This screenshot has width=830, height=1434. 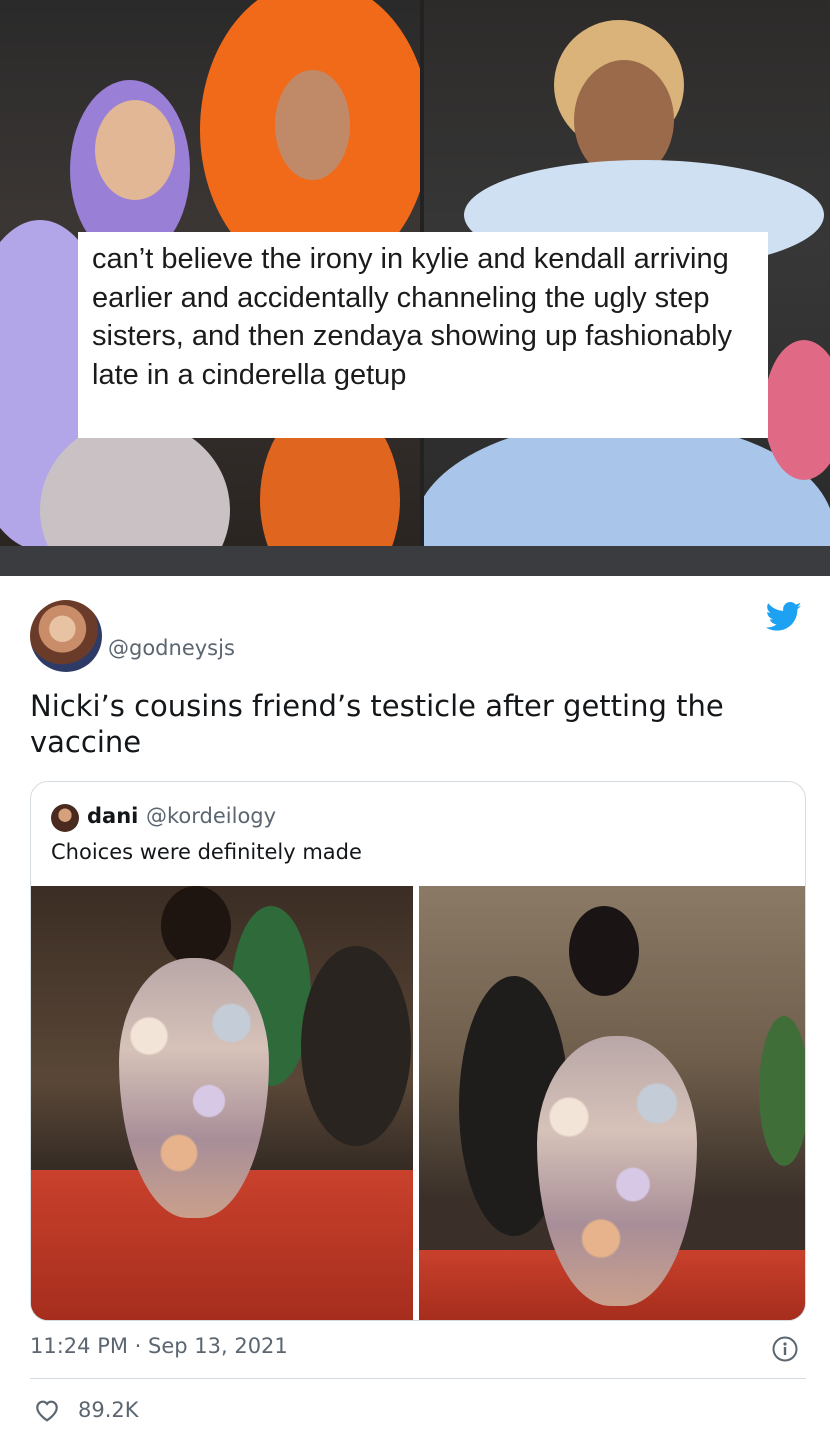 What do you see at coordinates (785, 1349) in the screenshot?
I see `info-icon` at bounding box center [785, 1349].